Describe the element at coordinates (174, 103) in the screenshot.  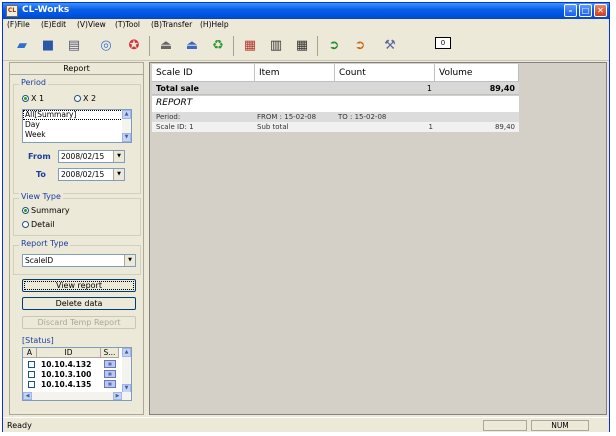
I see `report-title: REPORT` at that location.